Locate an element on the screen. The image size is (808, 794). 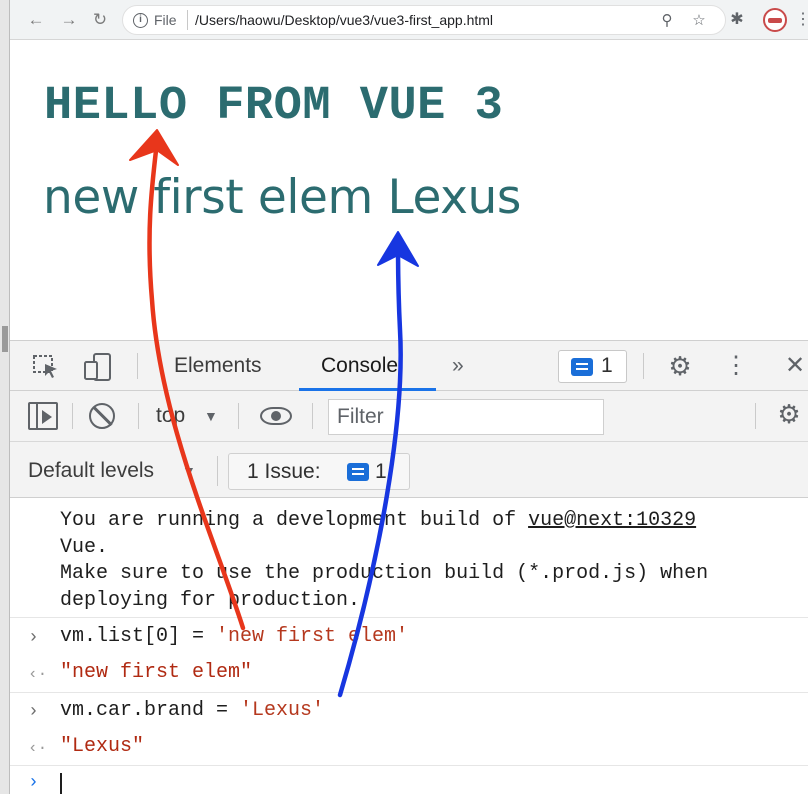
context-selector: top is located at coordinates (170, 416).